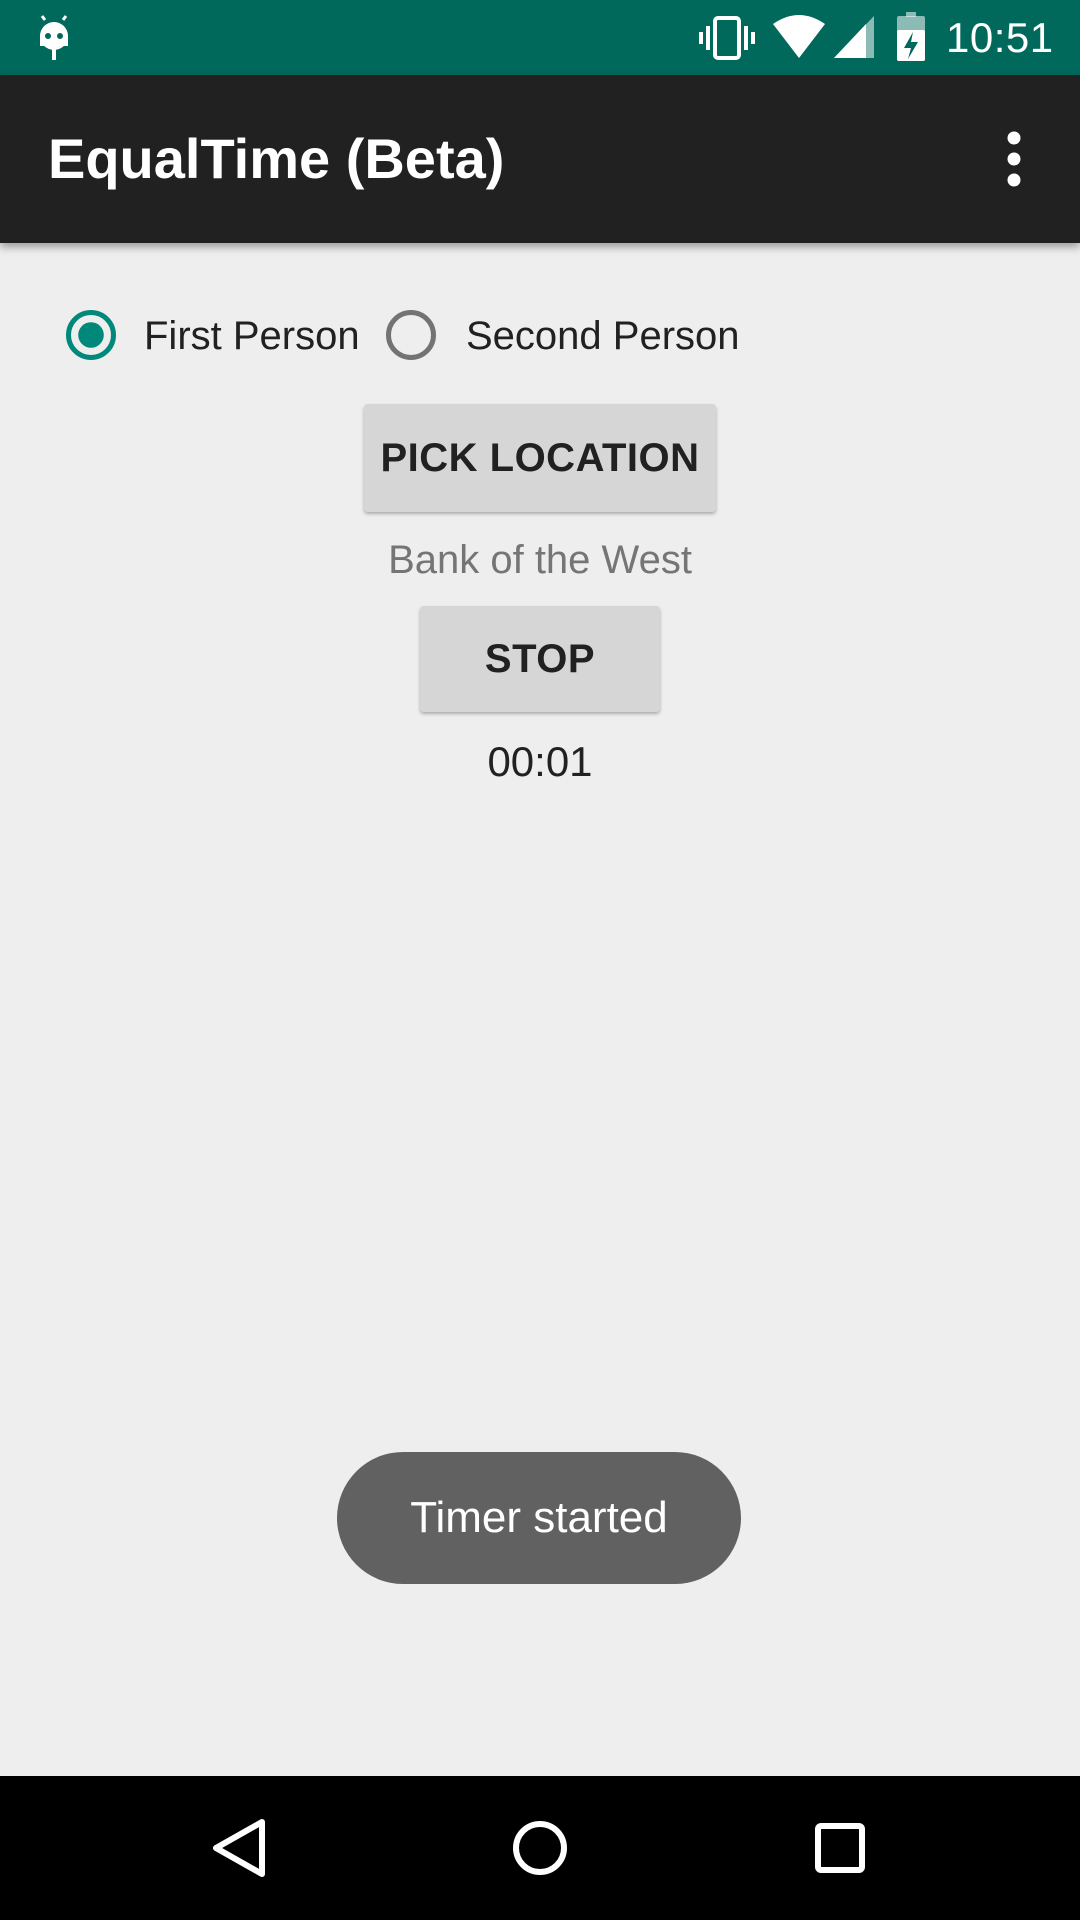 The image size is (1080, 1920). What do you see at coordinates (54, 37) in the screenshot?
I see `android-debug-icon` at bounding box center [54, 37].